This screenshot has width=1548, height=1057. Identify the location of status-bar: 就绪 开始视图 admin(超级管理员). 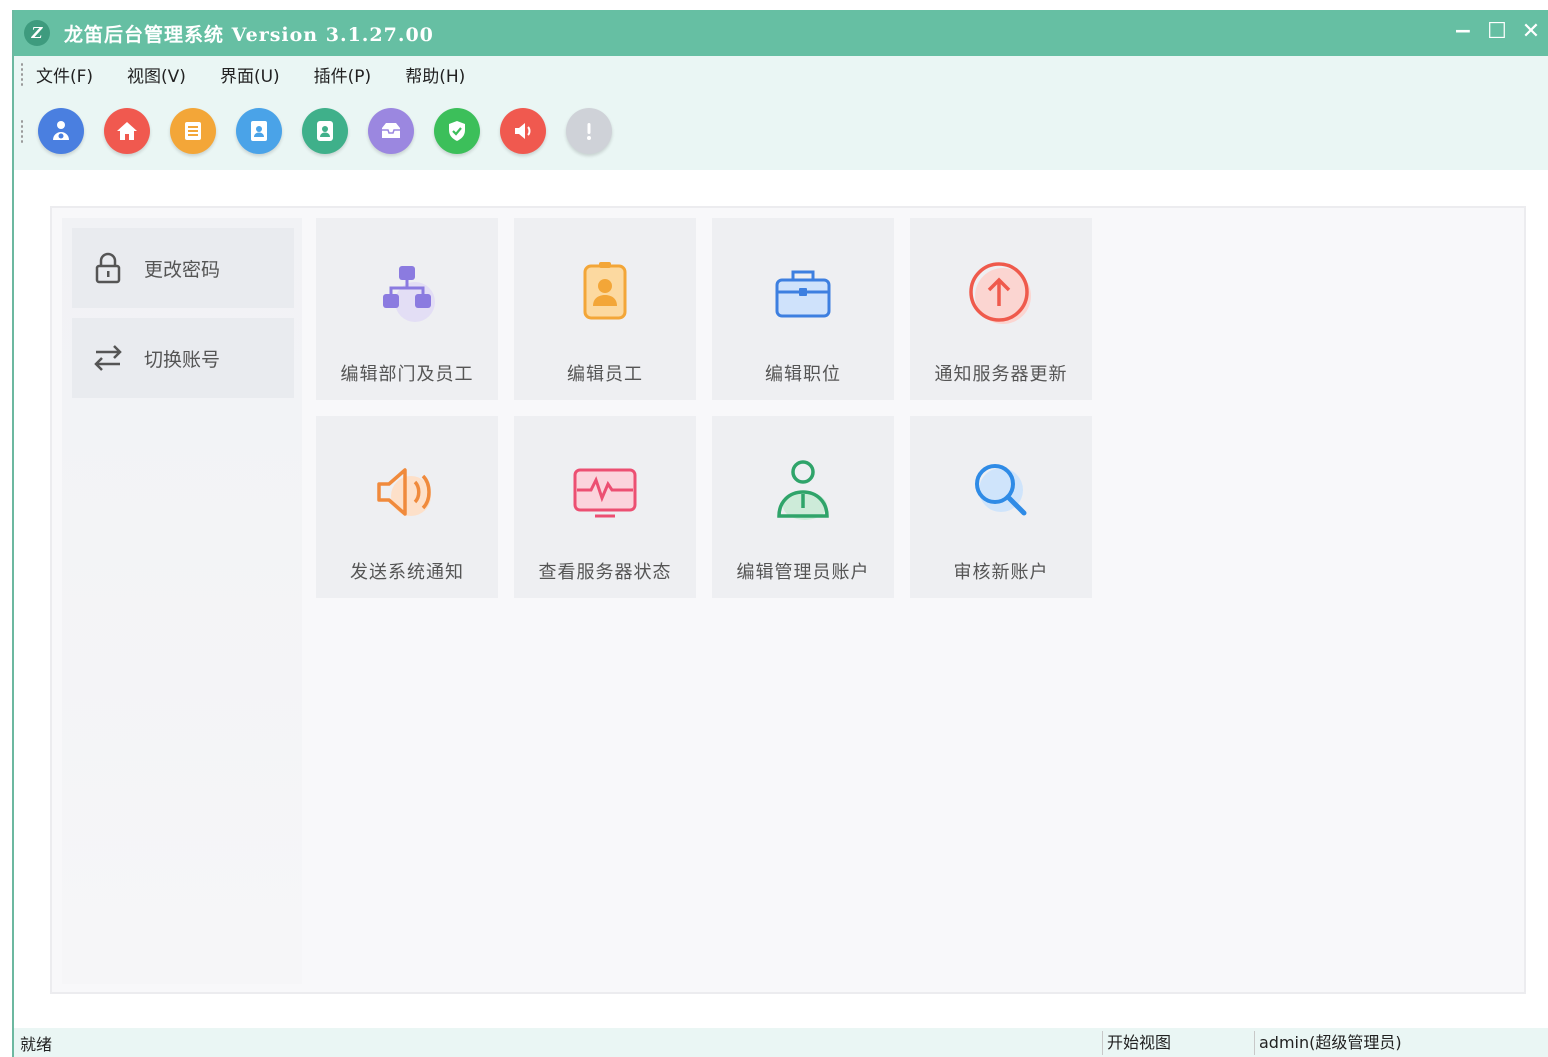
(781, 1042).